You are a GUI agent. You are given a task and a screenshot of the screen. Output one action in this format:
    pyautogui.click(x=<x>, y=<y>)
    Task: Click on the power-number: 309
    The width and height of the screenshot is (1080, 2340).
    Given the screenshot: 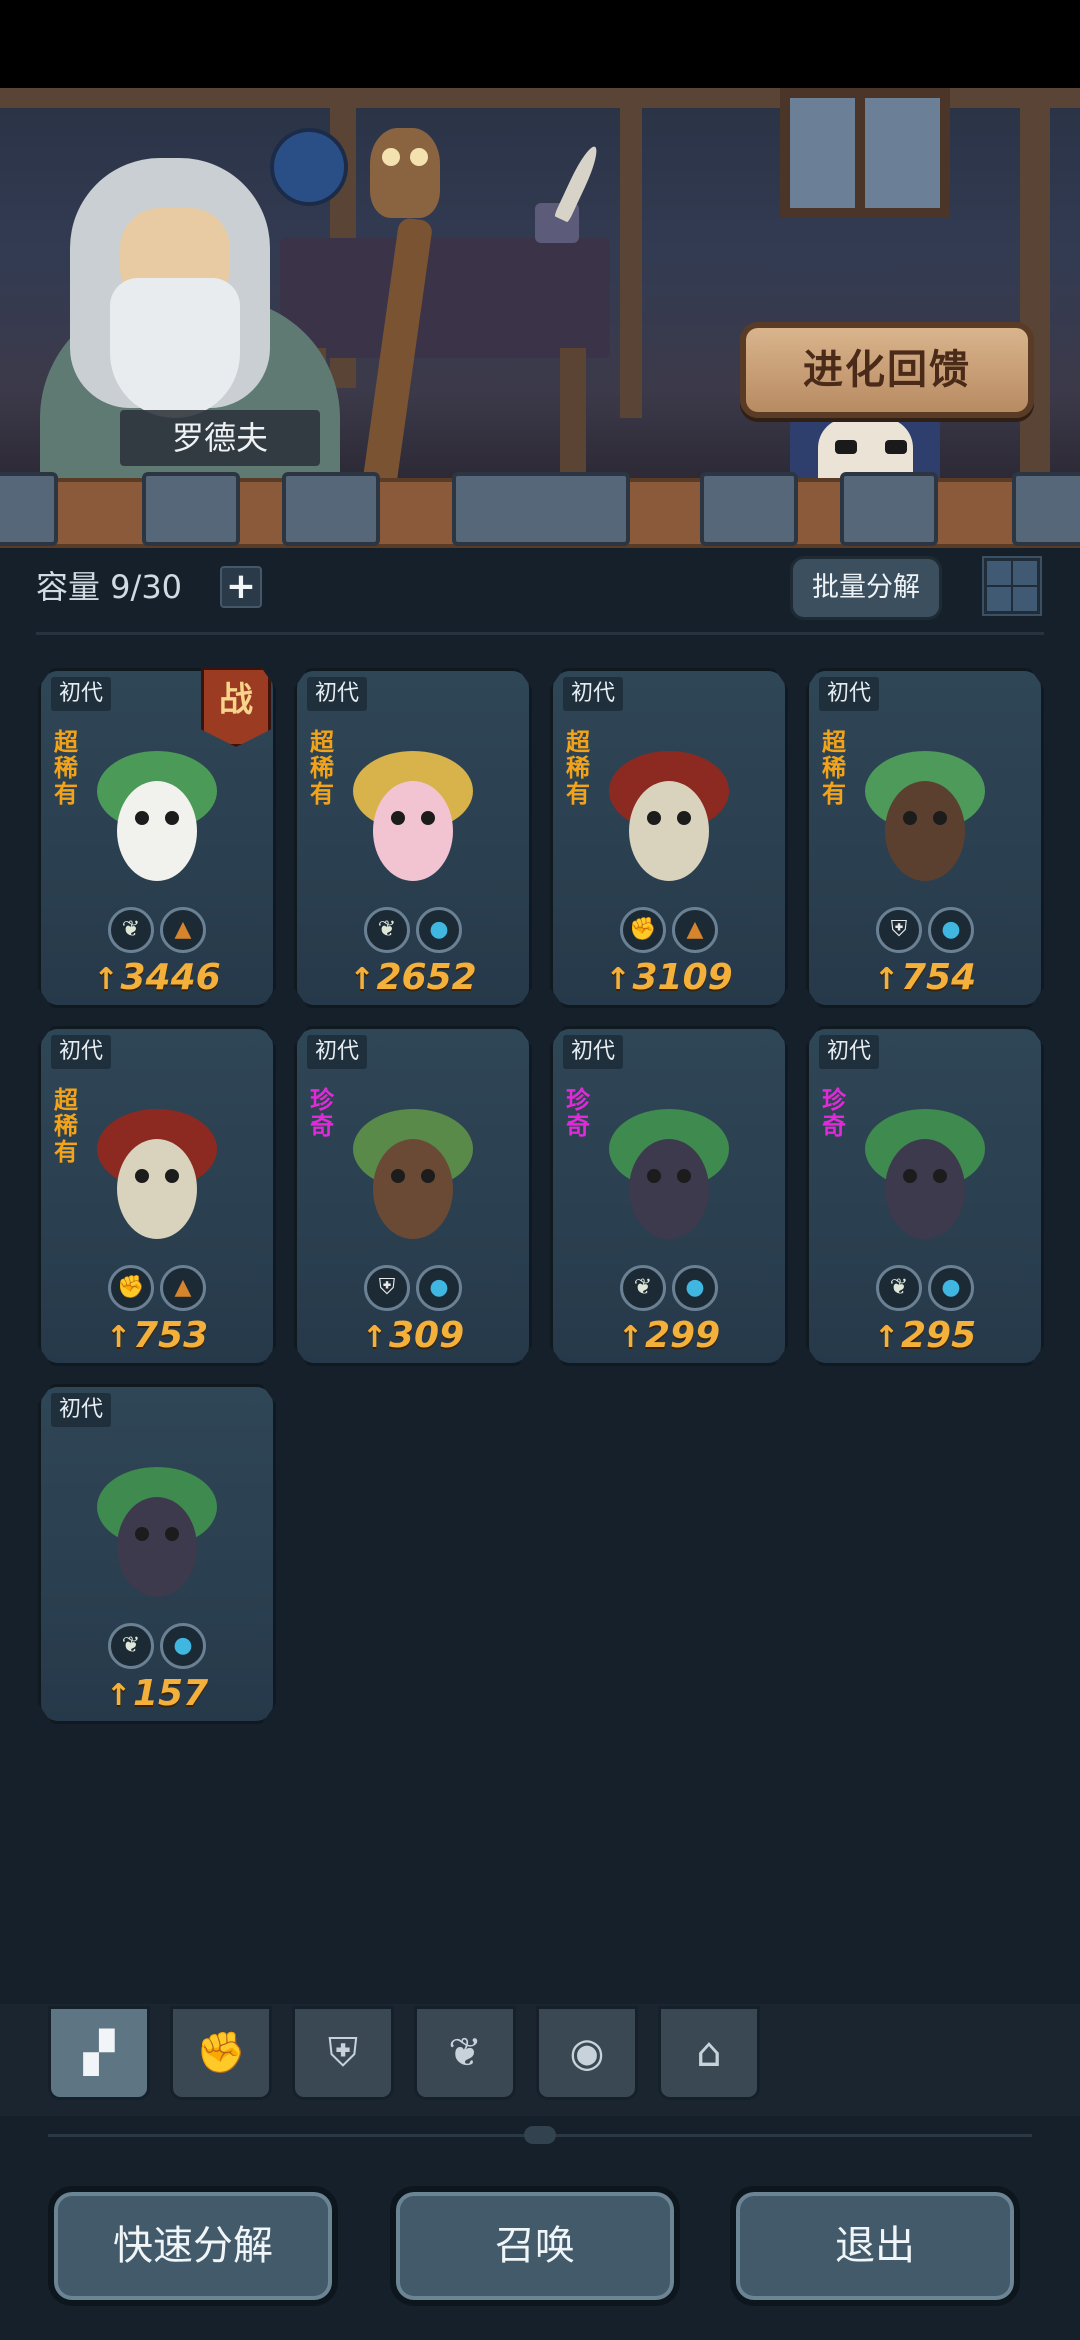 What is the action you would take?
    pyautogui.click(x=426, y=1335)
    